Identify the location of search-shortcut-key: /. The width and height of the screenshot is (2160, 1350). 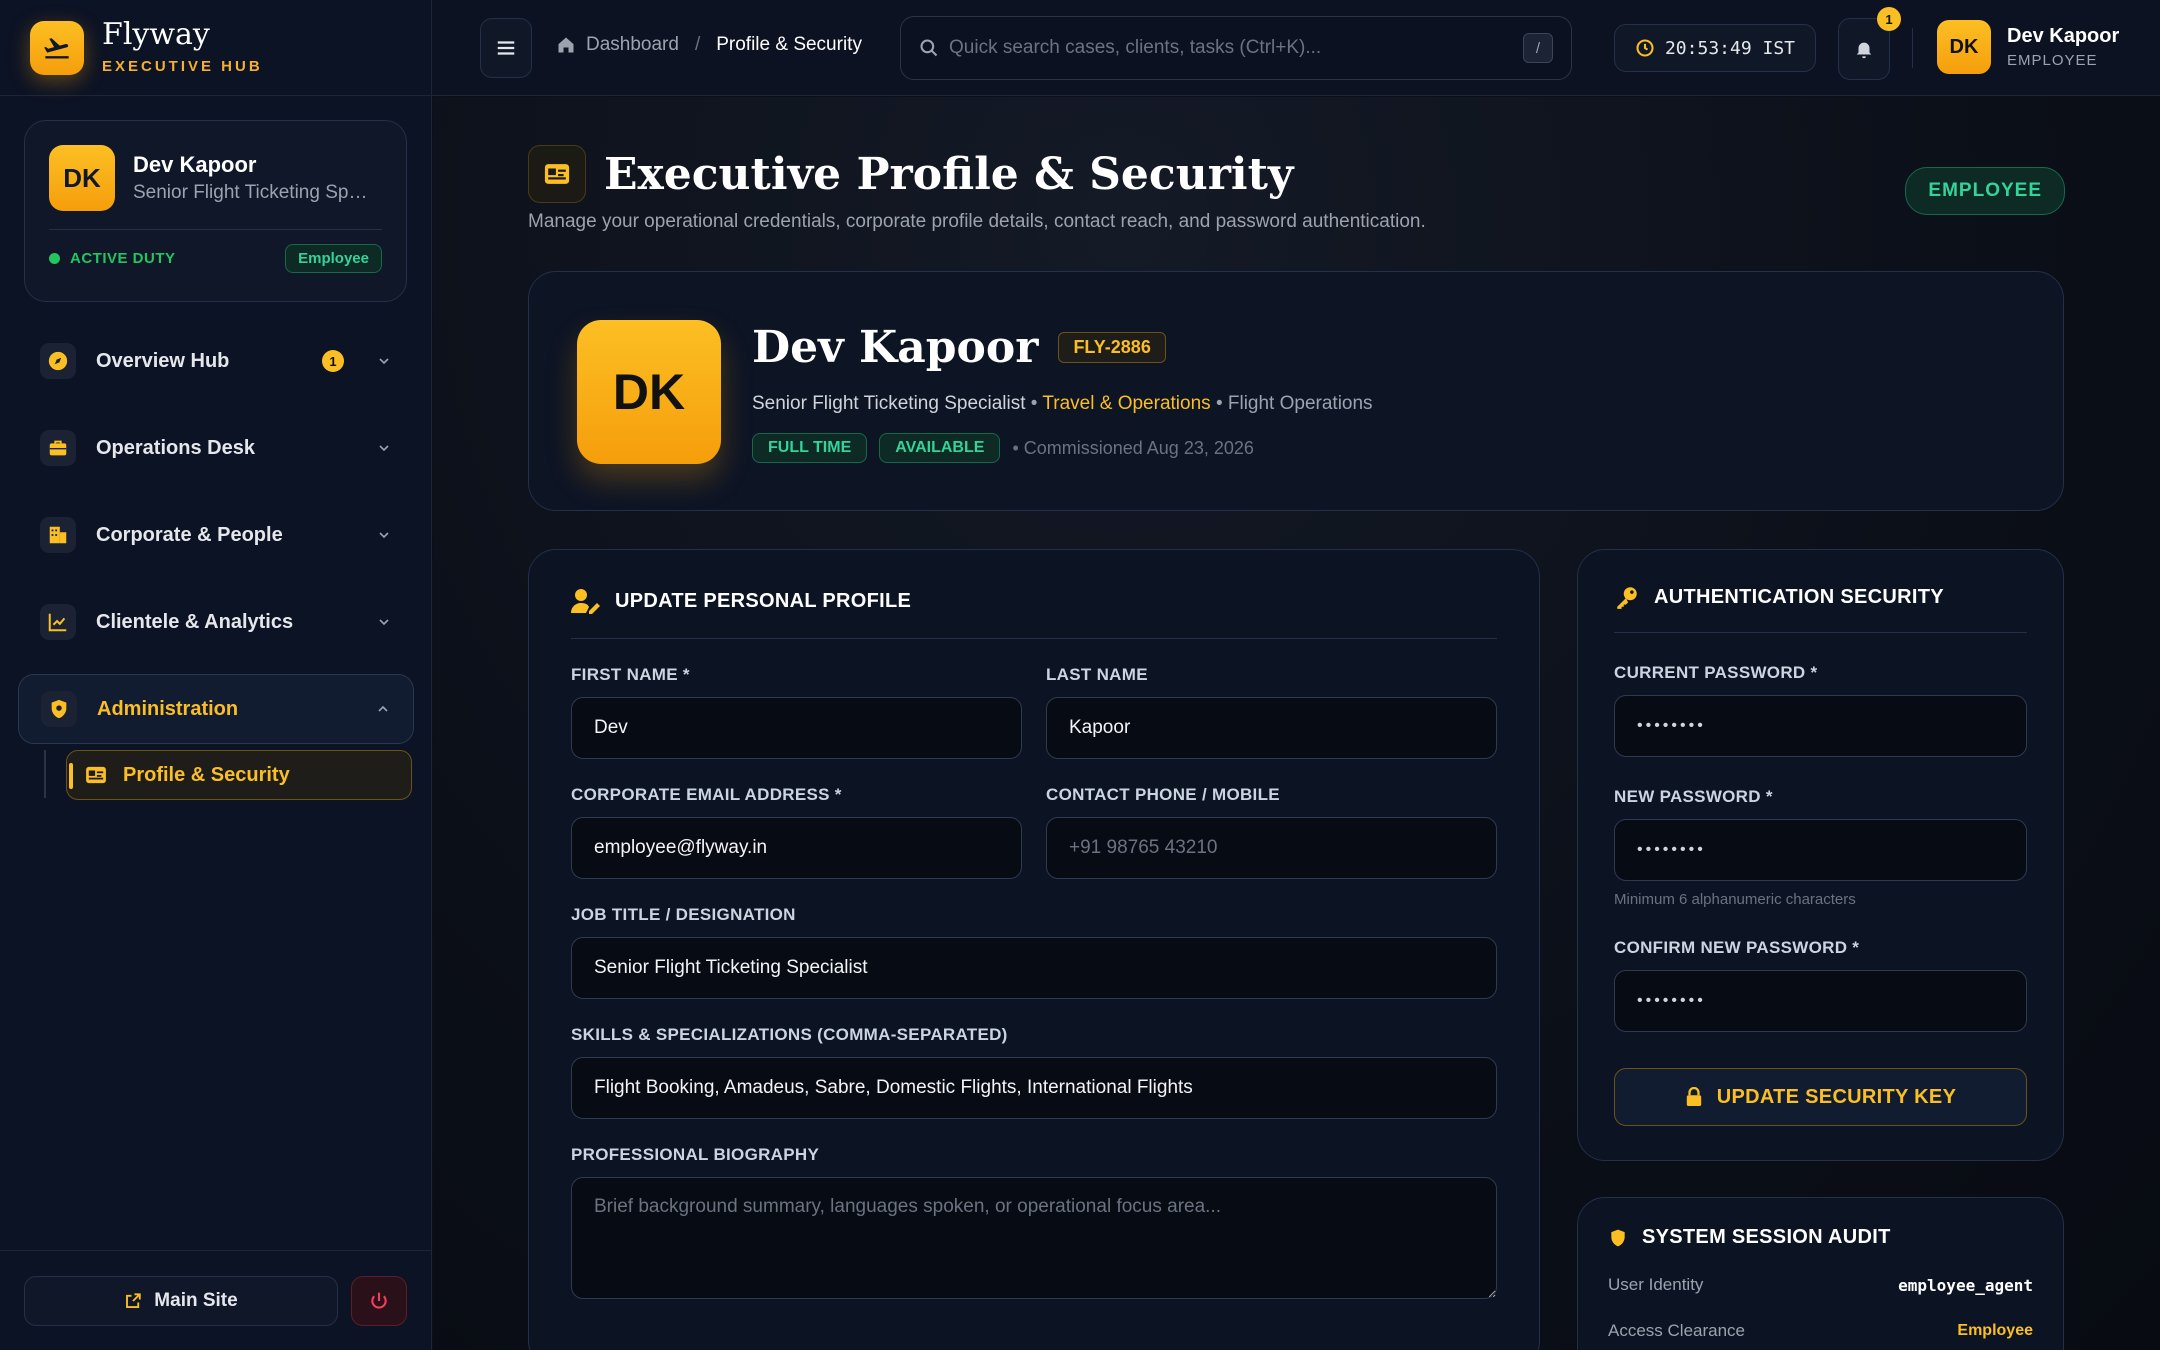
(1538, 48).